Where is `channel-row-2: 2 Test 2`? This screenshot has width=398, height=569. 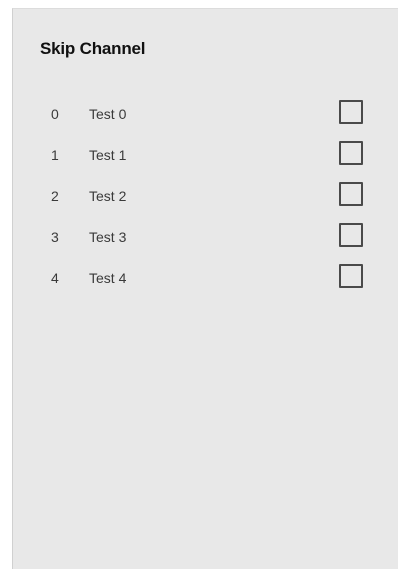
channel-row-2: 2 Test 2 is located at coordinates (205, 197).